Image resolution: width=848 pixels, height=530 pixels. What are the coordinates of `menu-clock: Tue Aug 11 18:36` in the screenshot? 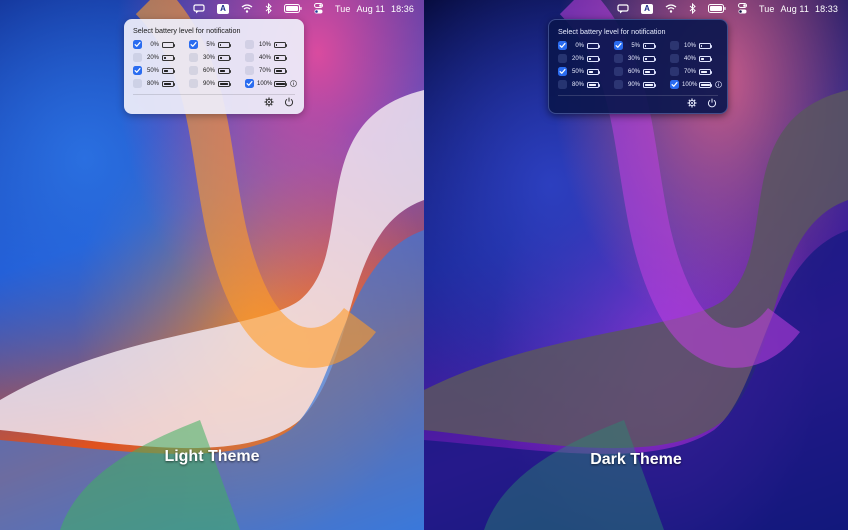 It's located at (374, 9).